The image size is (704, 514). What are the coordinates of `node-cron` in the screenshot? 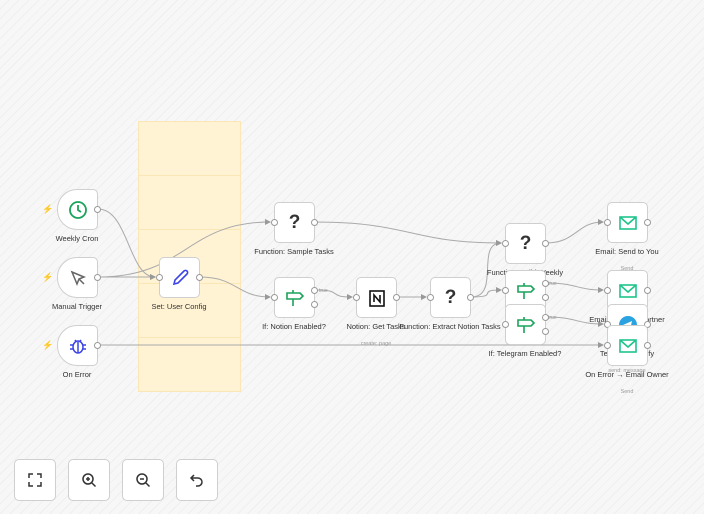 It's located at (77, 209).